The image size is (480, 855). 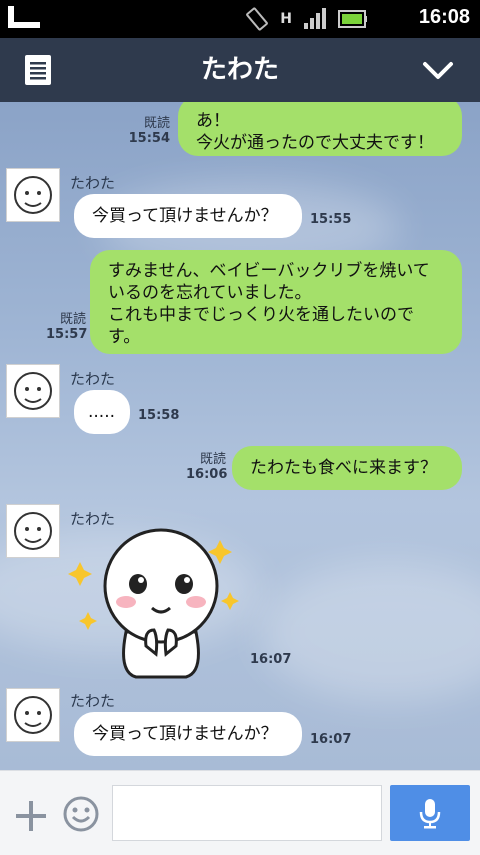 I want to click on outgoing-message: たわたも食べに来ます？, so click(x=347, y=468).